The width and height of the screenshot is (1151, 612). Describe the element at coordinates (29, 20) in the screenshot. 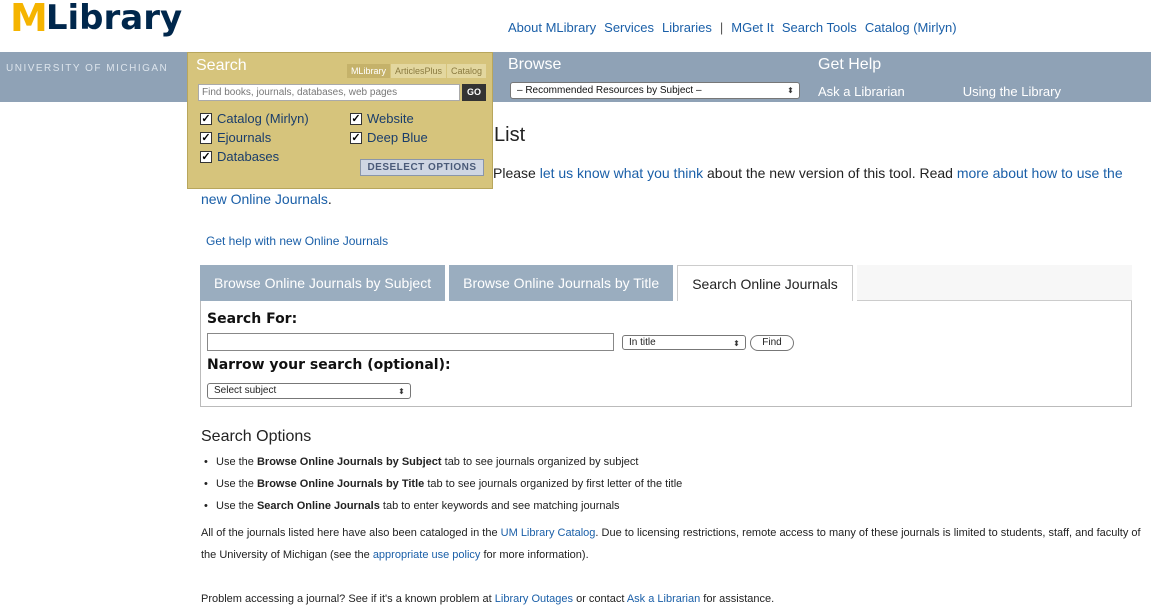

I see `logo-m: M` at that location.